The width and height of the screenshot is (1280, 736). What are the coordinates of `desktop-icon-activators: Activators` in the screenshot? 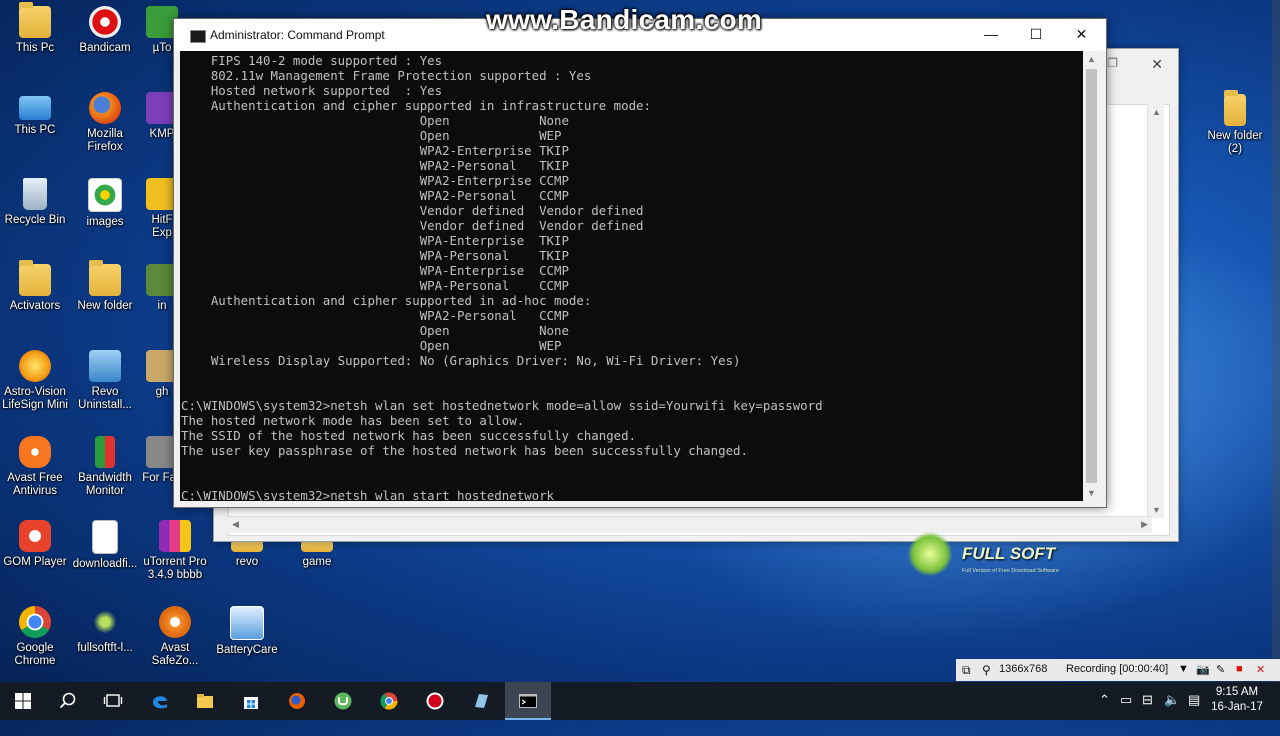 It's located at (35, 286).